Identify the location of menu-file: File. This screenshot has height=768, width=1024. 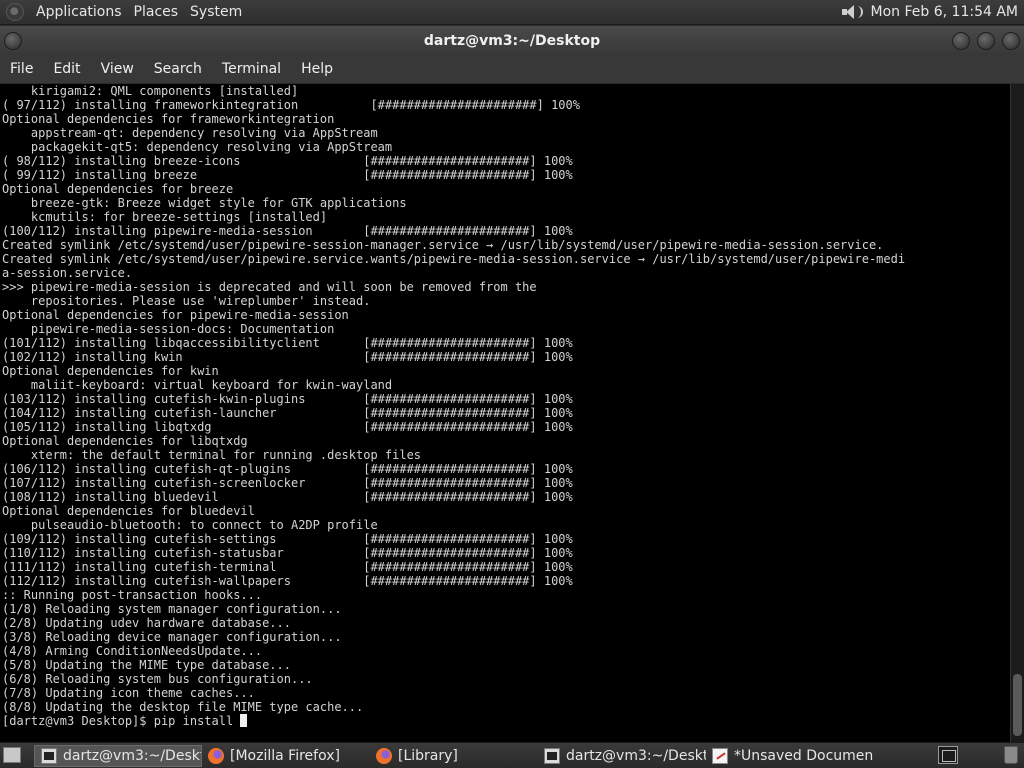
(21, 69).